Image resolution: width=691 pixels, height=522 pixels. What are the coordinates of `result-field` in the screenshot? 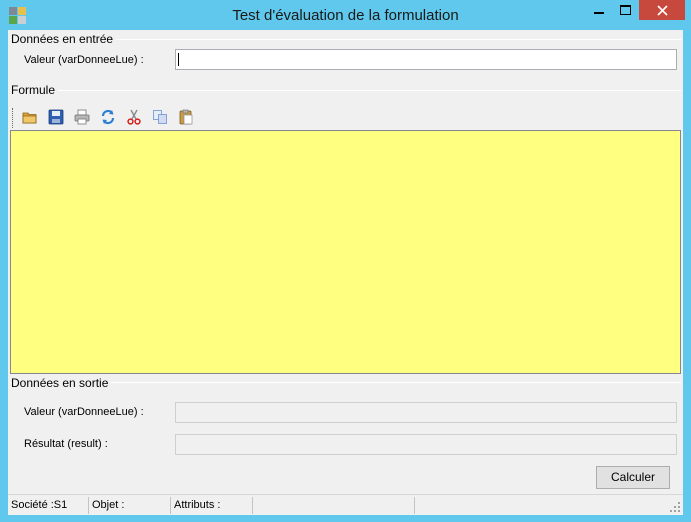 It's located at (426, 444).